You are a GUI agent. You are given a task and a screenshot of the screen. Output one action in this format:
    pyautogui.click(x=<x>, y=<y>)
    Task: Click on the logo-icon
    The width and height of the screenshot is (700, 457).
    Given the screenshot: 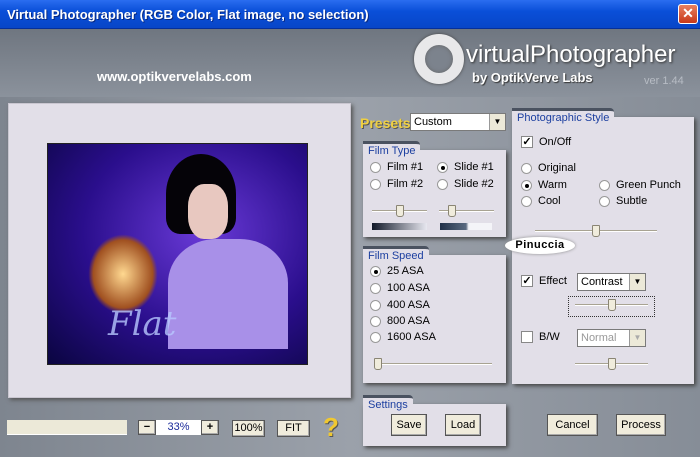 What is the action you would take?
    pyautogui.click(x=439, y=59)
    